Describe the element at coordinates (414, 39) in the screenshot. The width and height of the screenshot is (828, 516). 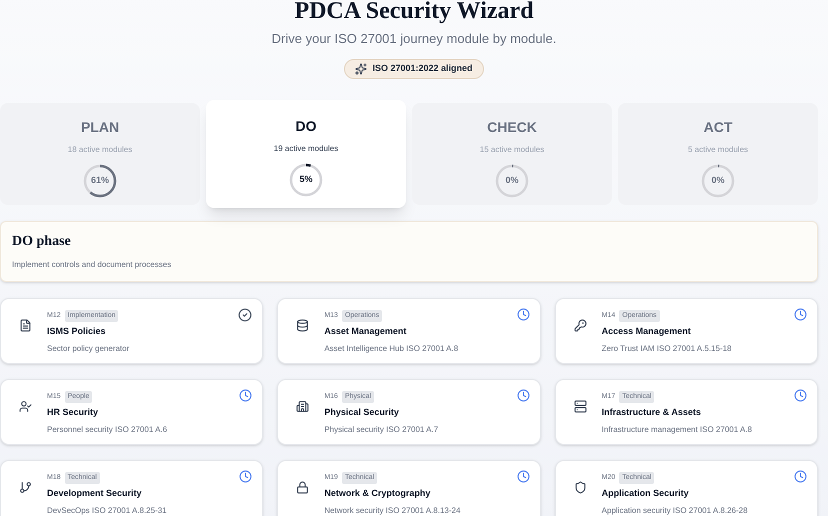
I see `page-subtitle: Drive your ISO 27001 journey module by module.` at that location.